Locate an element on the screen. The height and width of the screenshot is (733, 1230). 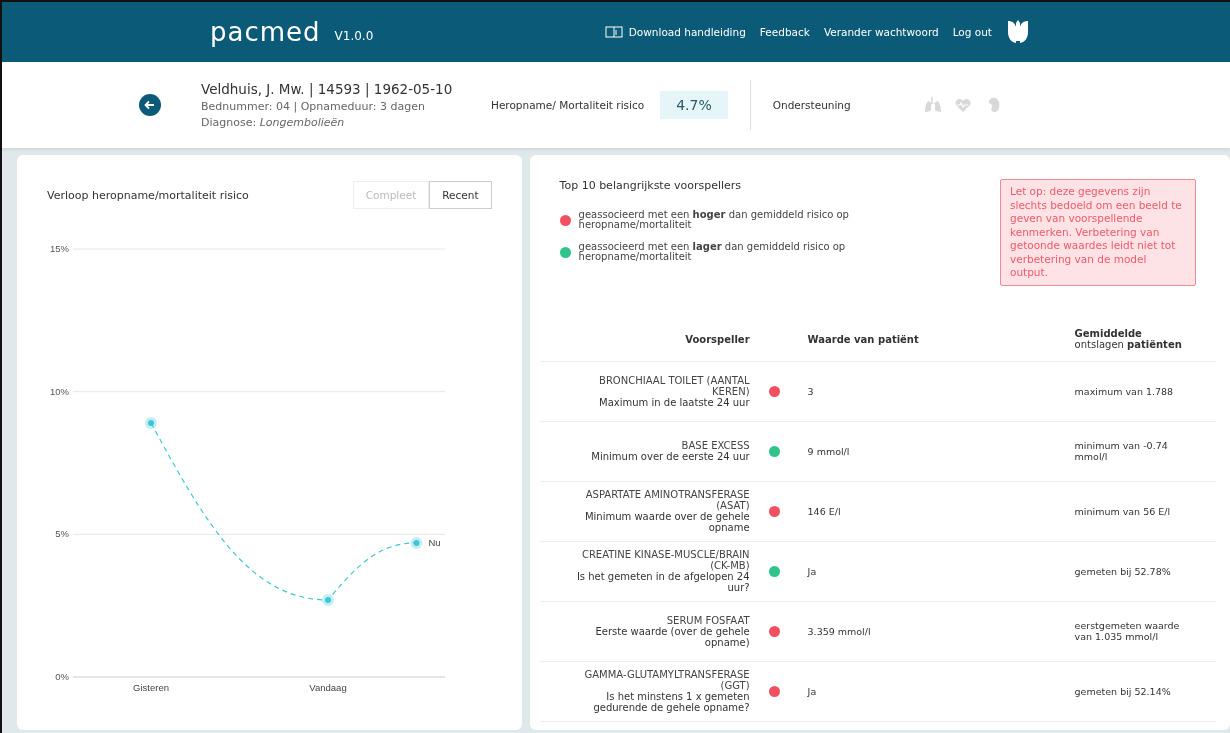
x-tick-label: Gisteren is located at coordinates (151, 687).